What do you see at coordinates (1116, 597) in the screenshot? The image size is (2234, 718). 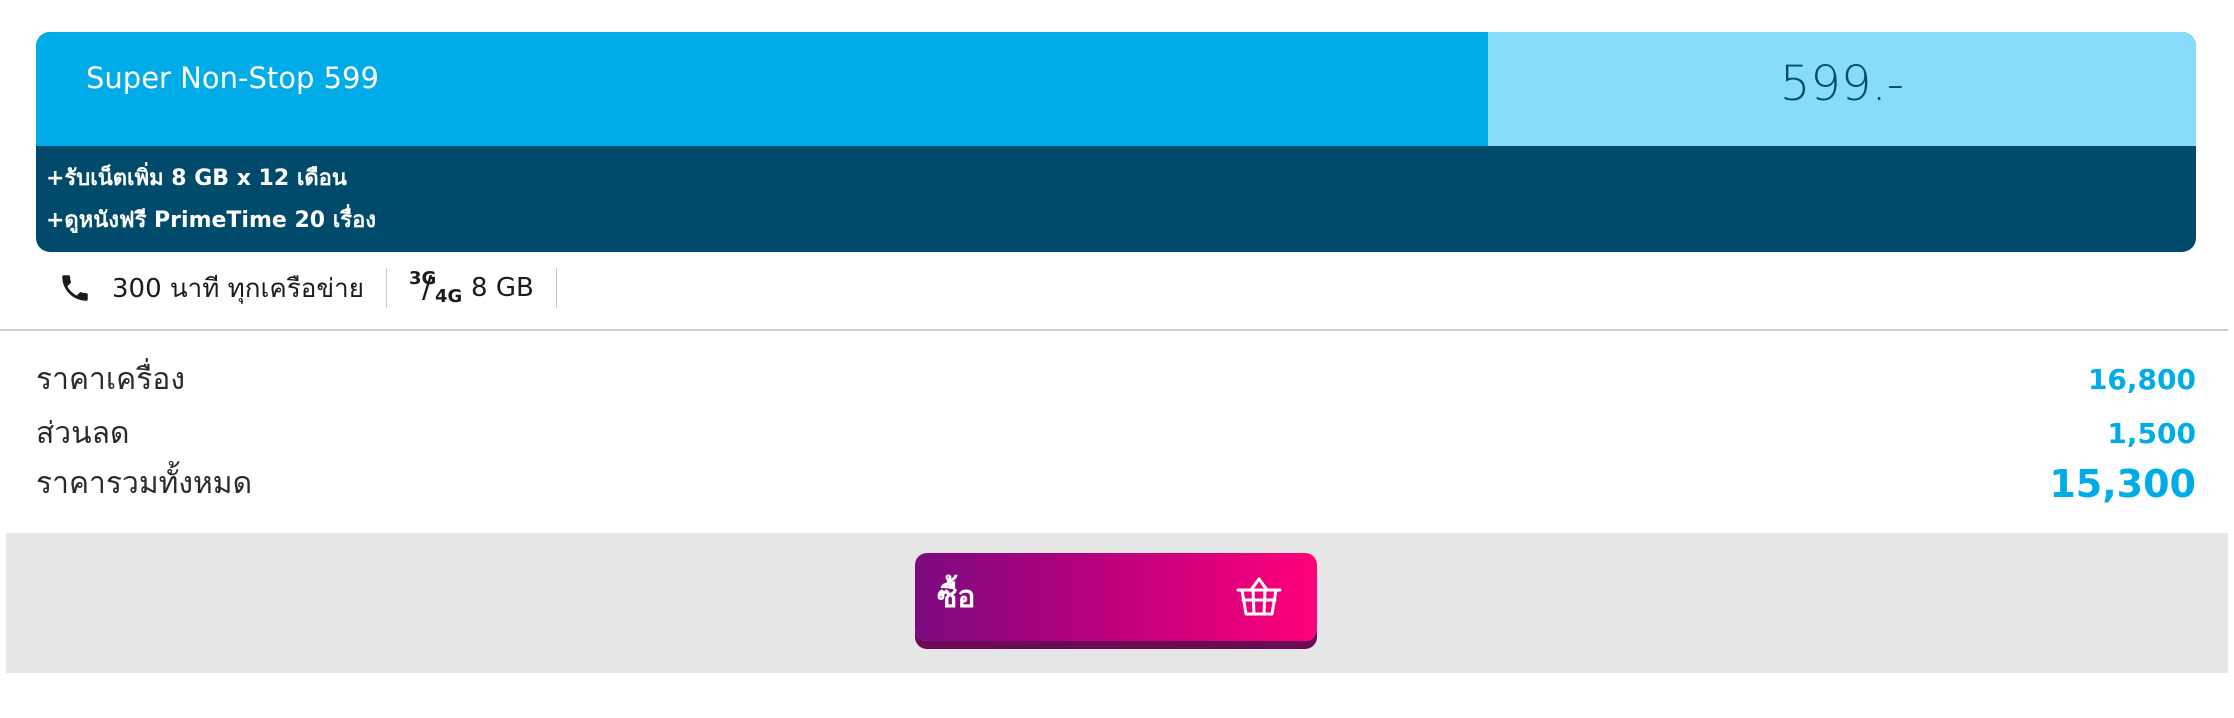 I see `buy-button: ซื้อ` at bounding box center [1116, 597].